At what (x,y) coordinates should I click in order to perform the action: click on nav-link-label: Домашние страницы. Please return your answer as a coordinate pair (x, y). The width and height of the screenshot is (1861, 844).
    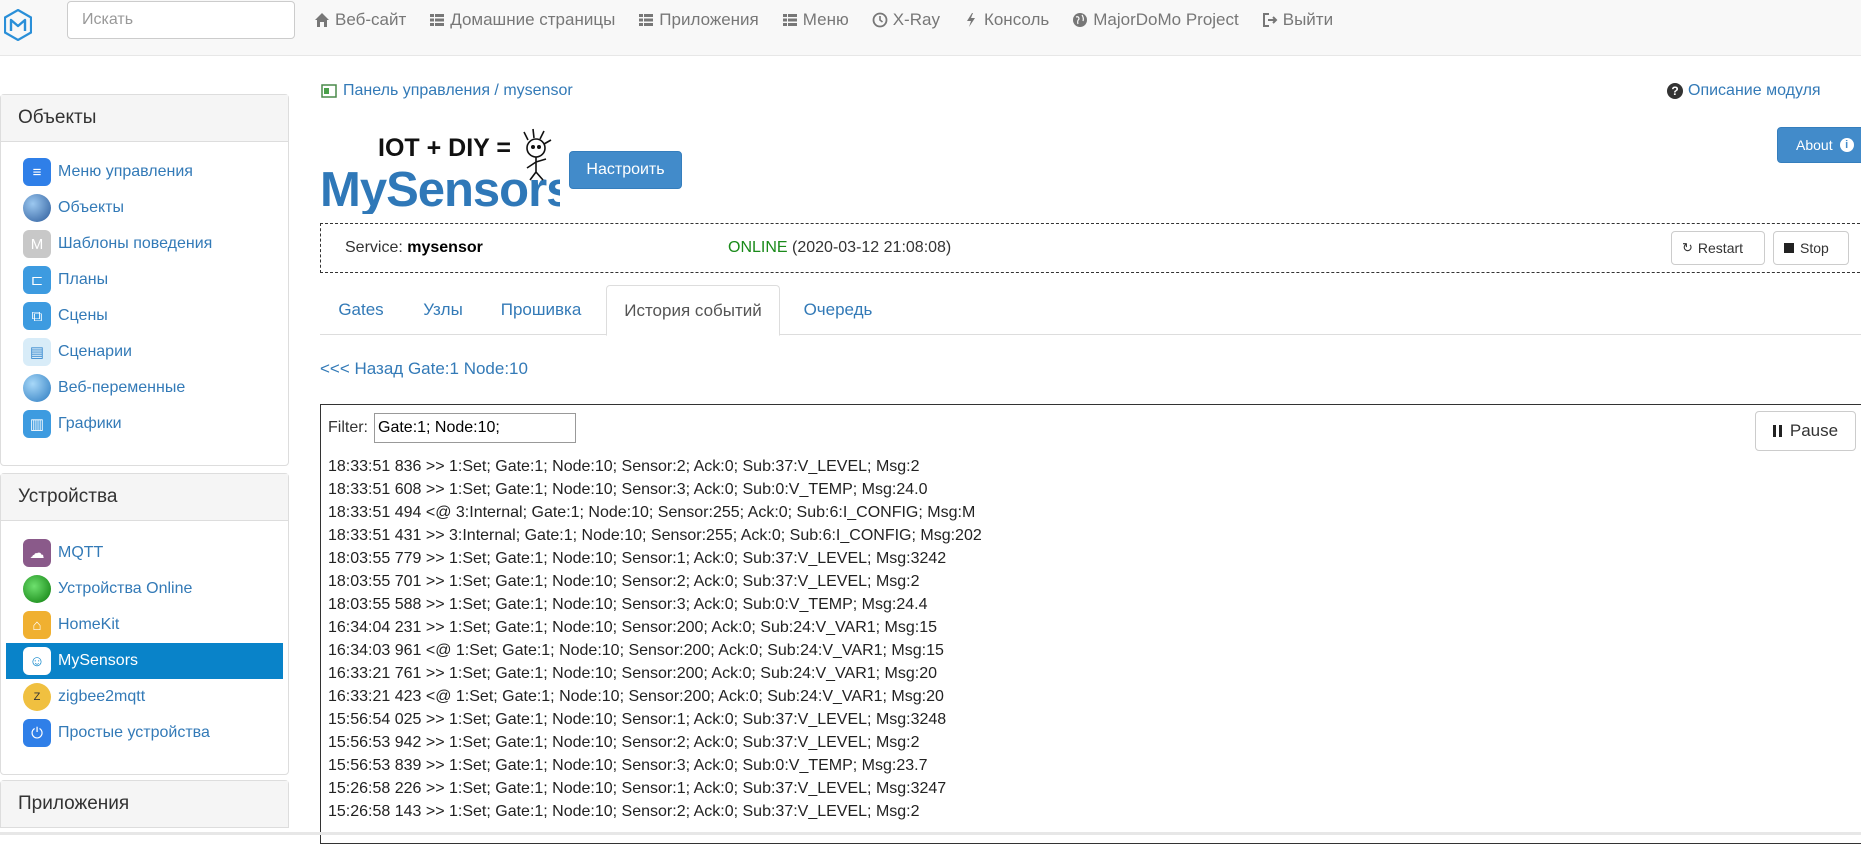
    Looking at the image, I should click on (533, 19).